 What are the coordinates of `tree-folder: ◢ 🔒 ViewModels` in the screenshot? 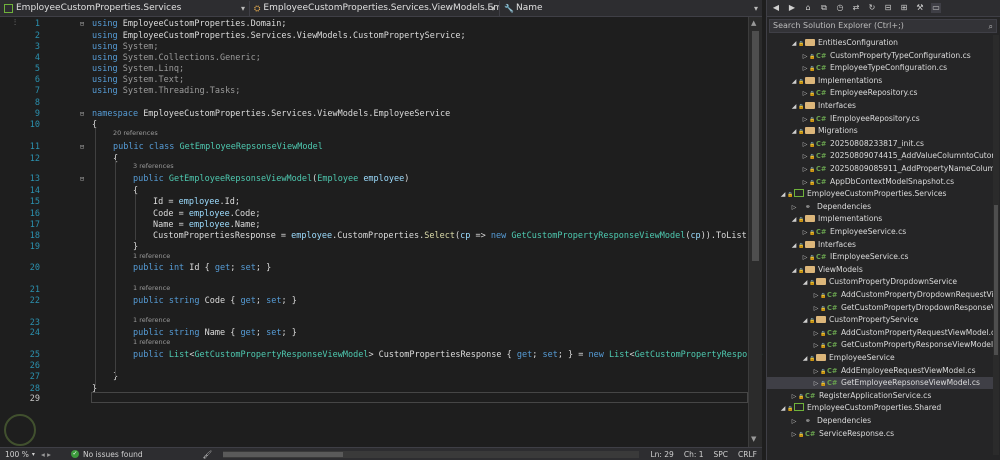 It's located at (880, 270).